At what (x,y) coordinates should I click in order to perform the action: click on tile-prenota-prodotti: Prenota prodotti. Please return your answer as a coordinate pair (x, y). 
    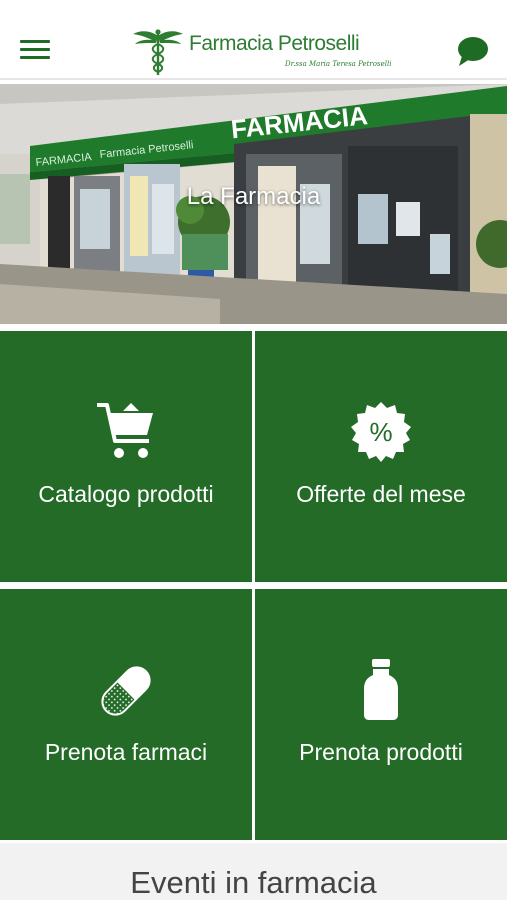
    Looking at the image, I should click on (381, 714).